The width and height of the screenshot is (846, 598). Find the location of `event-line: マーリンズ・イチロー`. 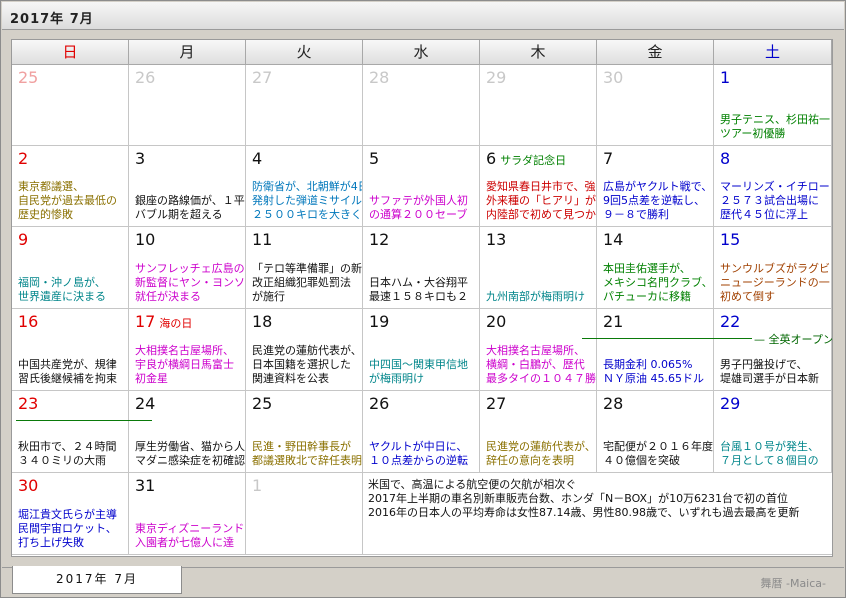

event-line: マーリンズ・イチロー is located at coordinates (775, 186).